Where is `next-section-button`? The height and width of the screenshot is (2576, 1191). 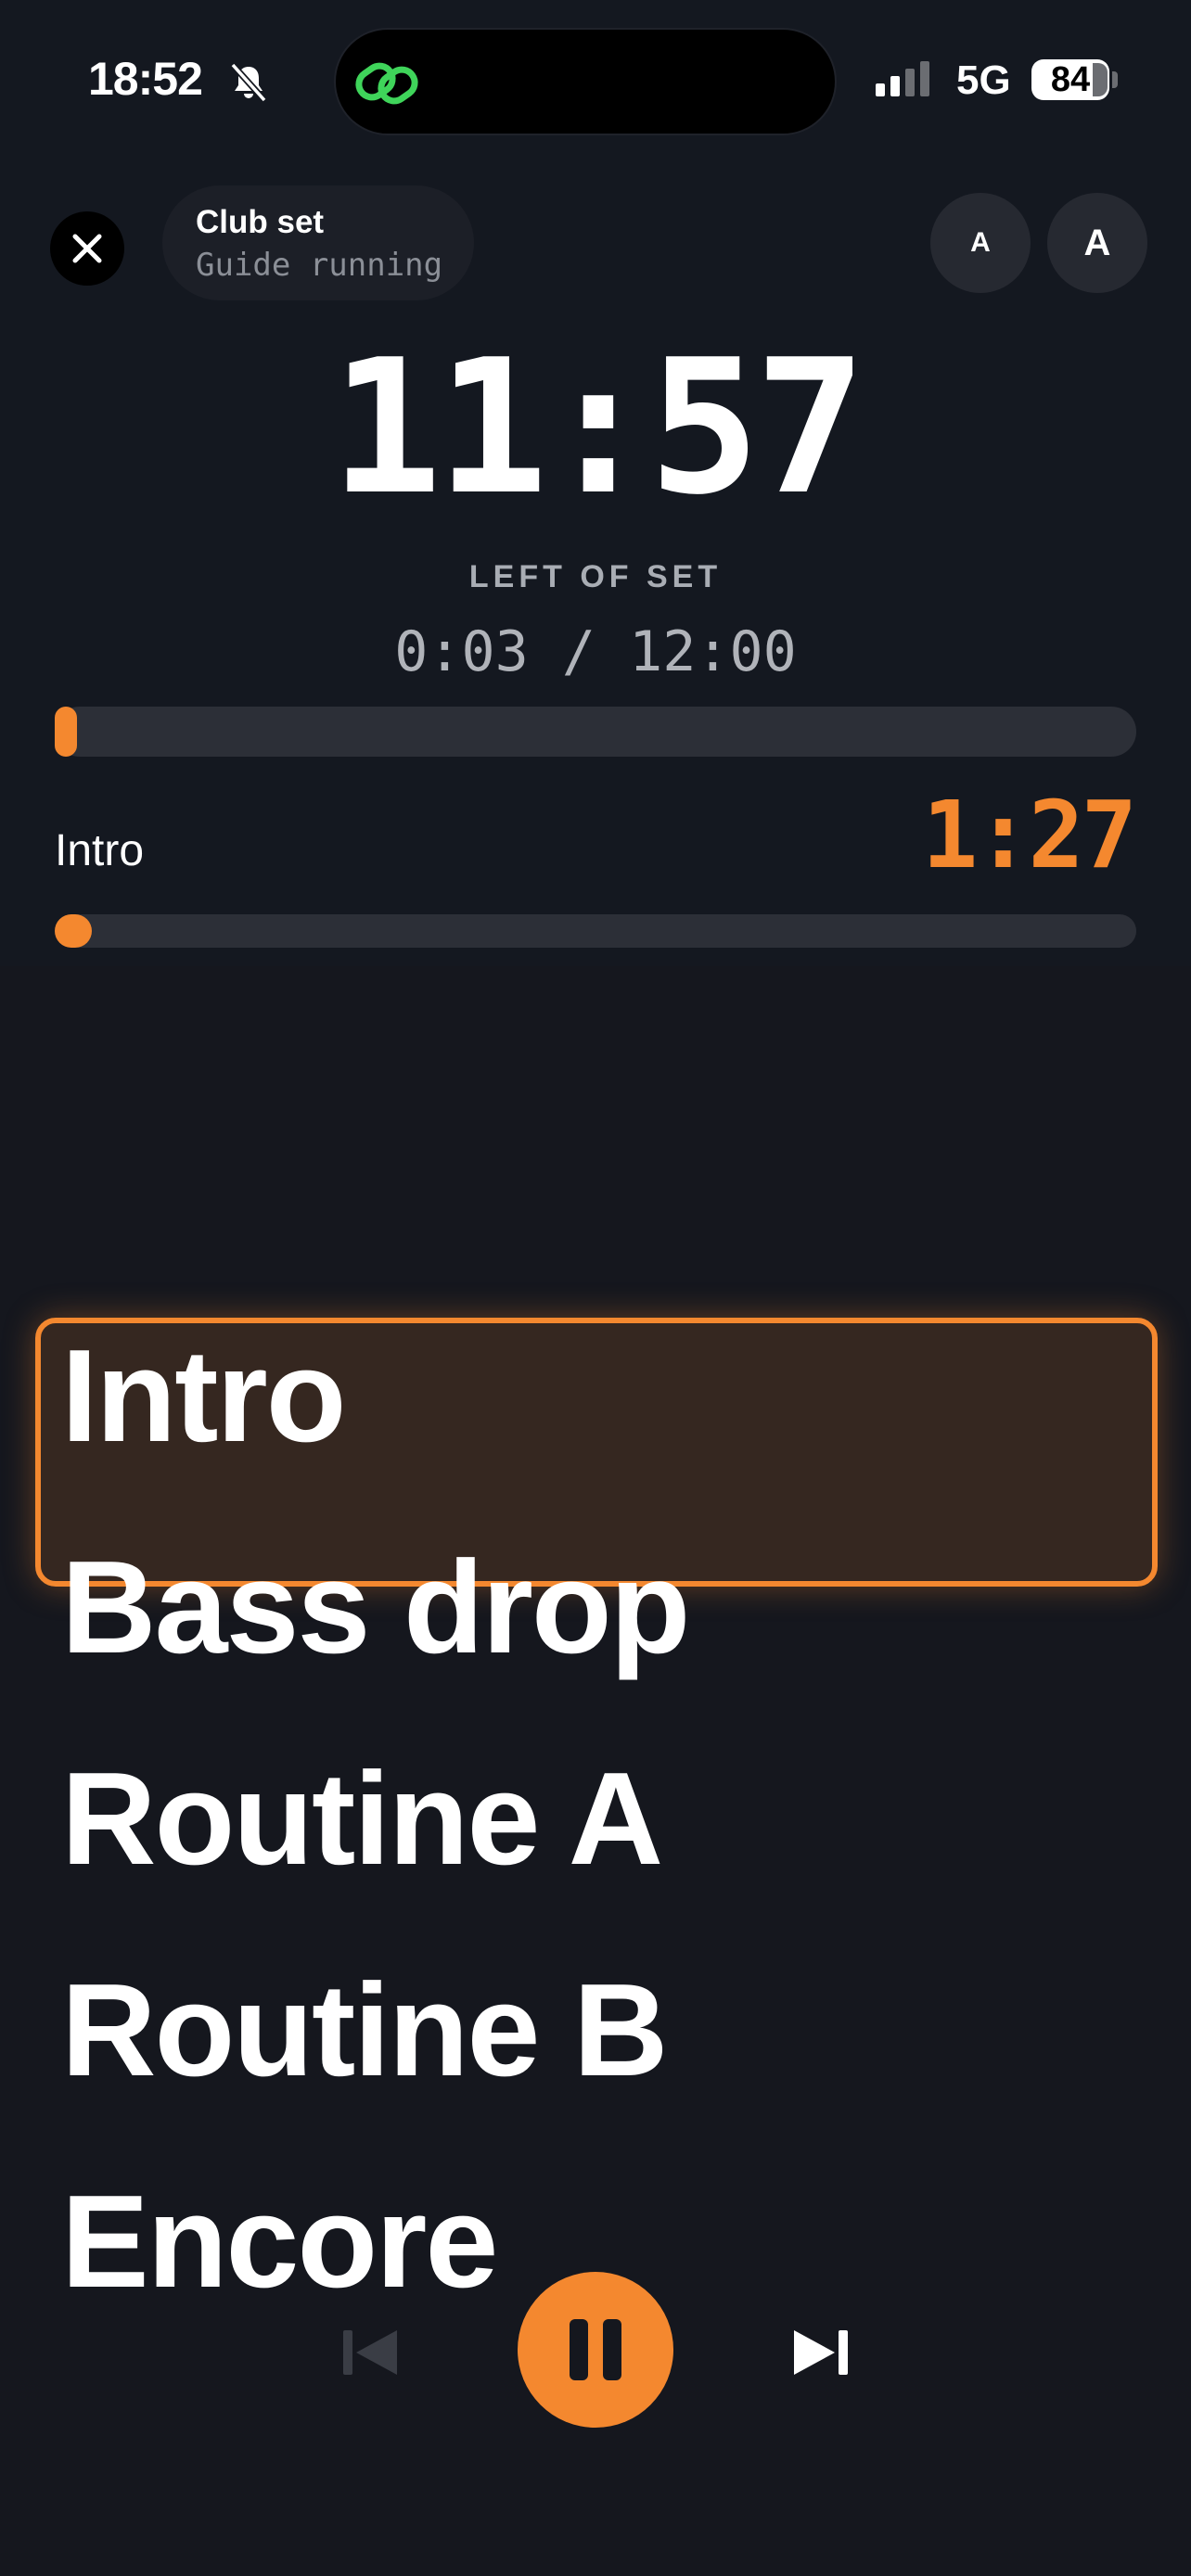
next-section-button is located at coordinates (821, 2352).